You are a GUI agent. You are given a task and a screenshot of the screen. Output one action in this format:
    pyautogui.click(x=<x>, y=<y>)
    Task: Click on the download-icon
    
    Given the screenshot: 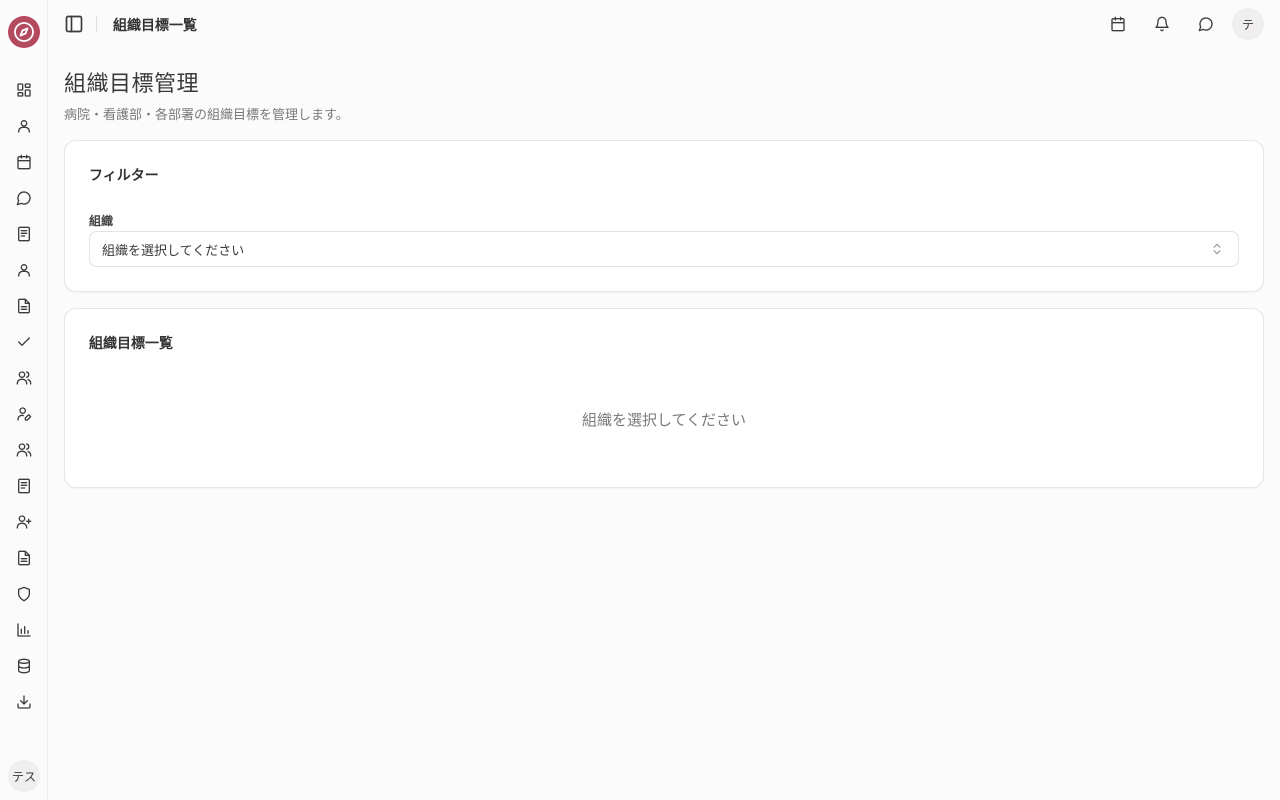 What is the action you would take?
    pyautogui.click(x=24, y=702)
    